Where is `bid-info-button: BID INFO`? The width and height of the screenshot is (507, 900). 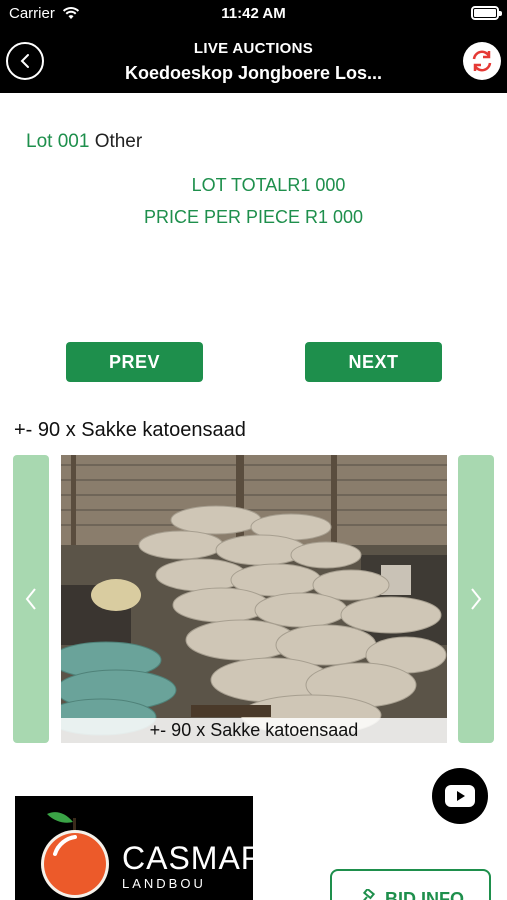
bid-info-button: BID INFO is located at coordinates (410, 884).